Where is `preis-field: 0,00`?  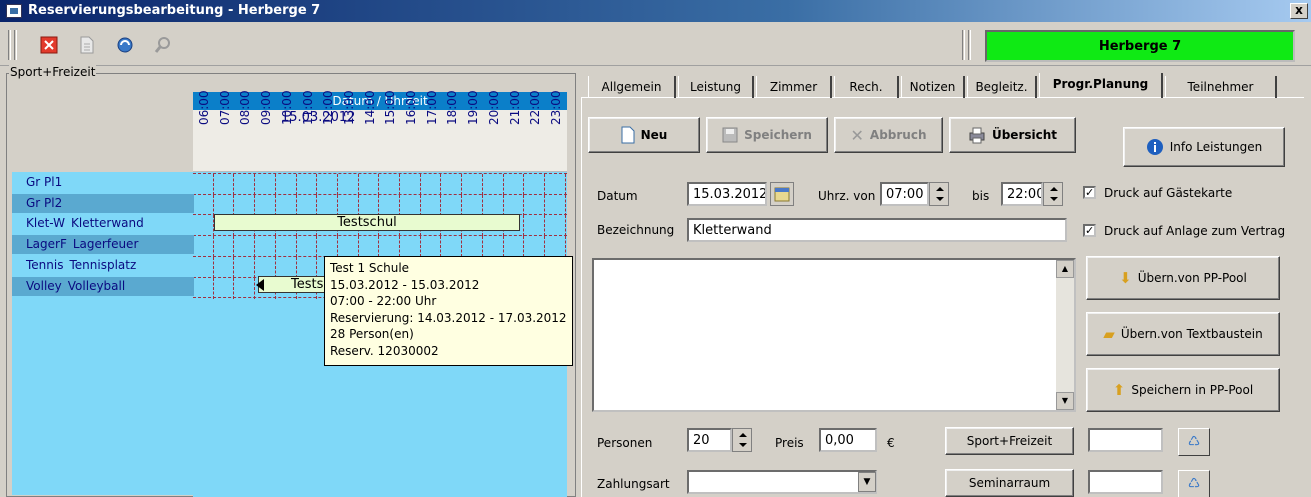 preis-field: 0,00 is located at coordinates (848, 440).